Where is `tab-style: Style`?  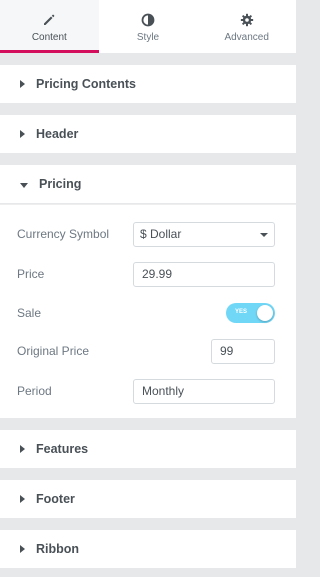 tab-style: Style is located at coordinates (148, 26).